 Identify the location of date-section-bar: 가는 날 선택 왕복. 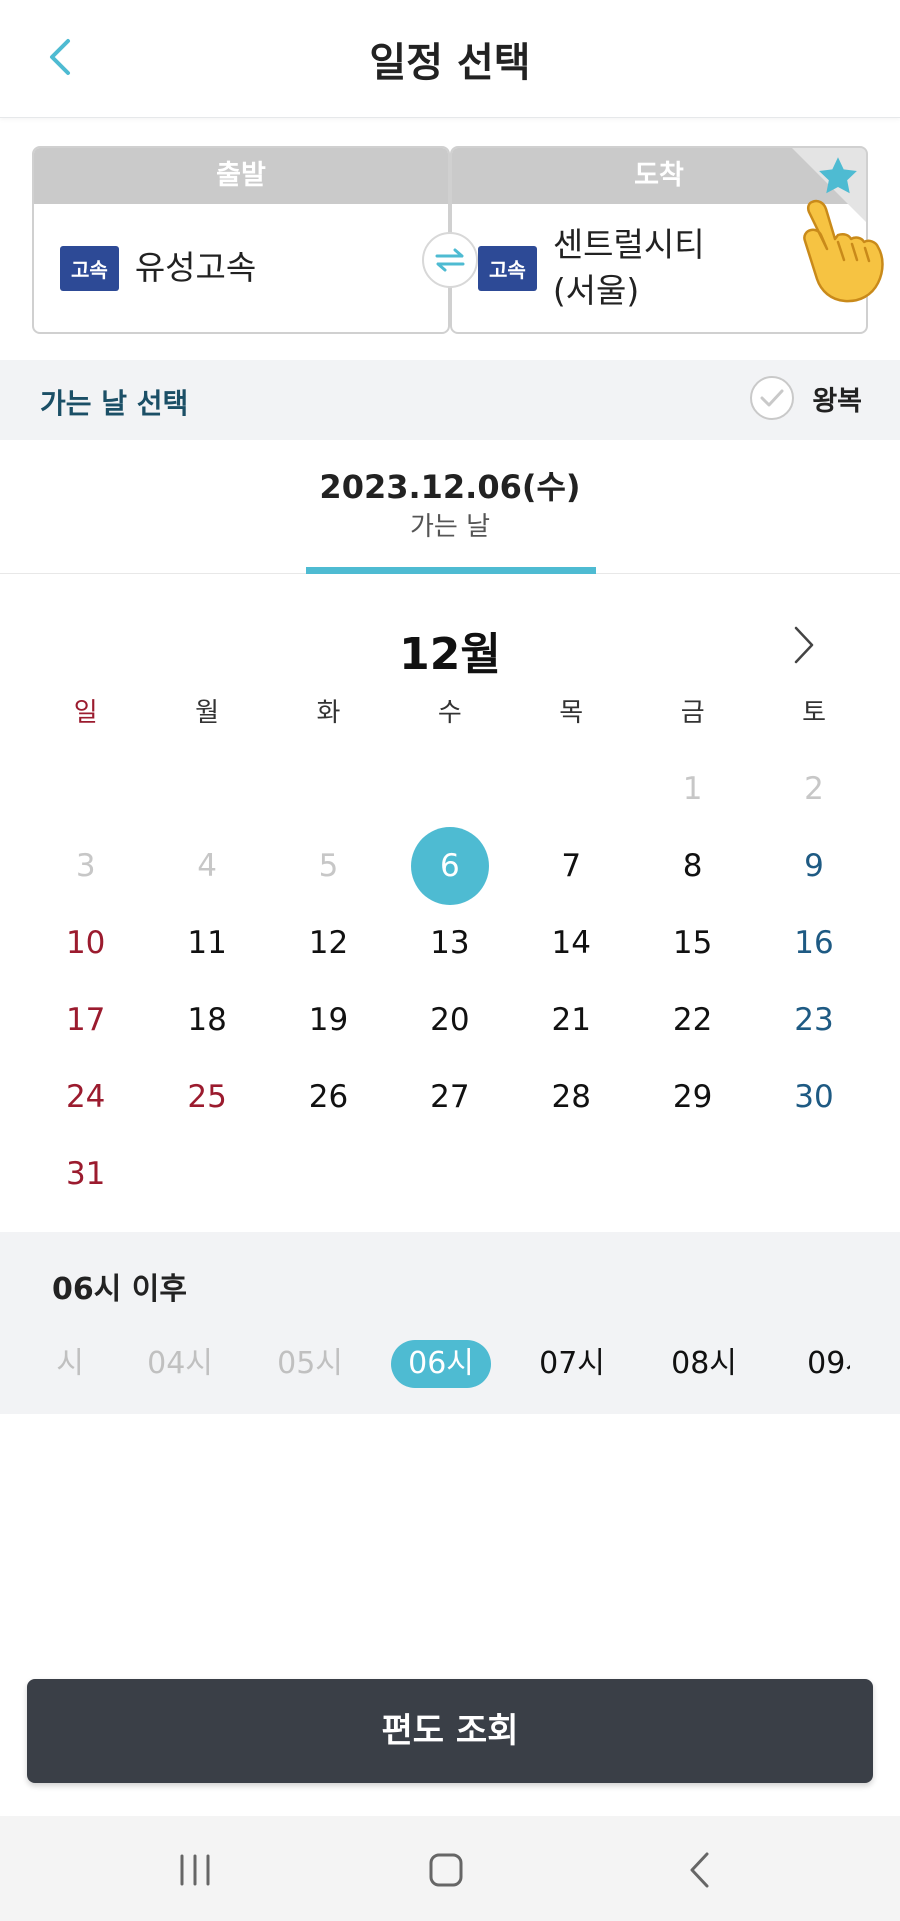
(450, 400).